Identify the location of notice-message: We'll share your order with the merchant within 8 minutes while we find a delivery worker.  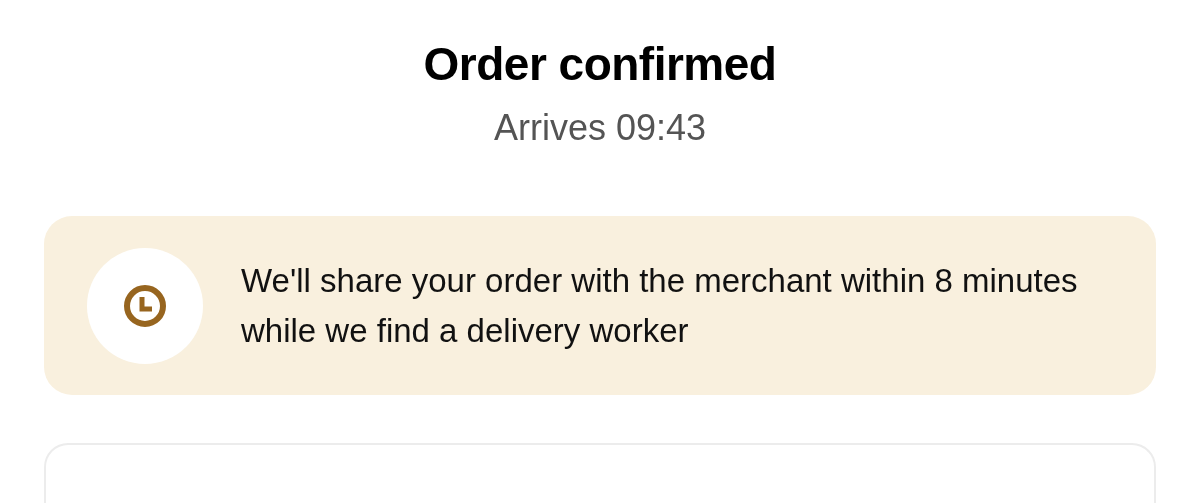
(660, 305).